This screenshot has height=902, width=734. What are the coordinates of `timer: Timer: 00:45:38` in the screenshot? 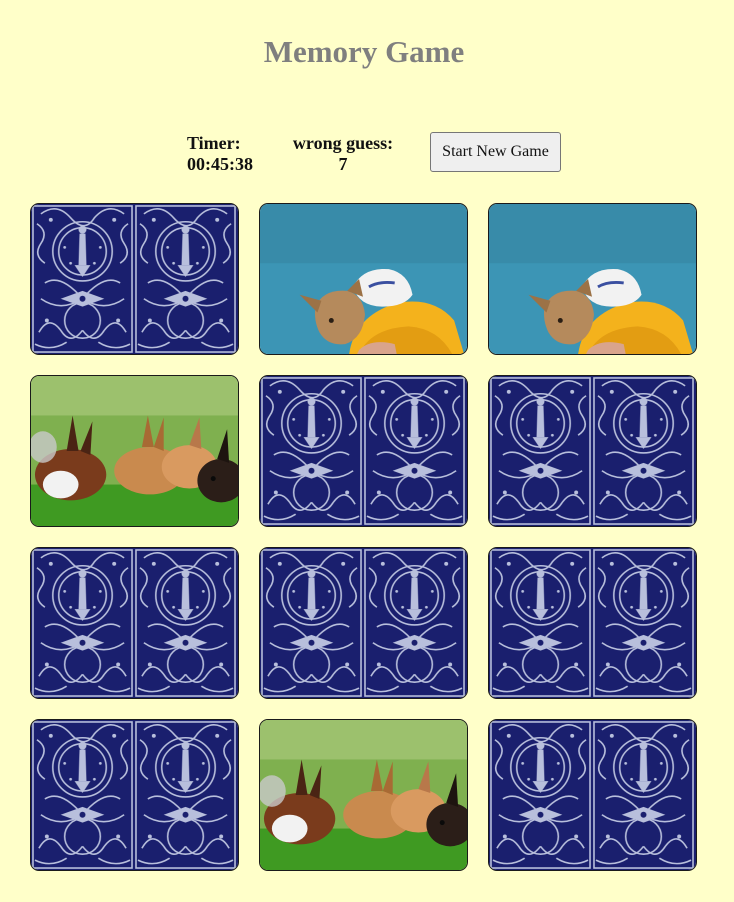 It's located at (232, 154).